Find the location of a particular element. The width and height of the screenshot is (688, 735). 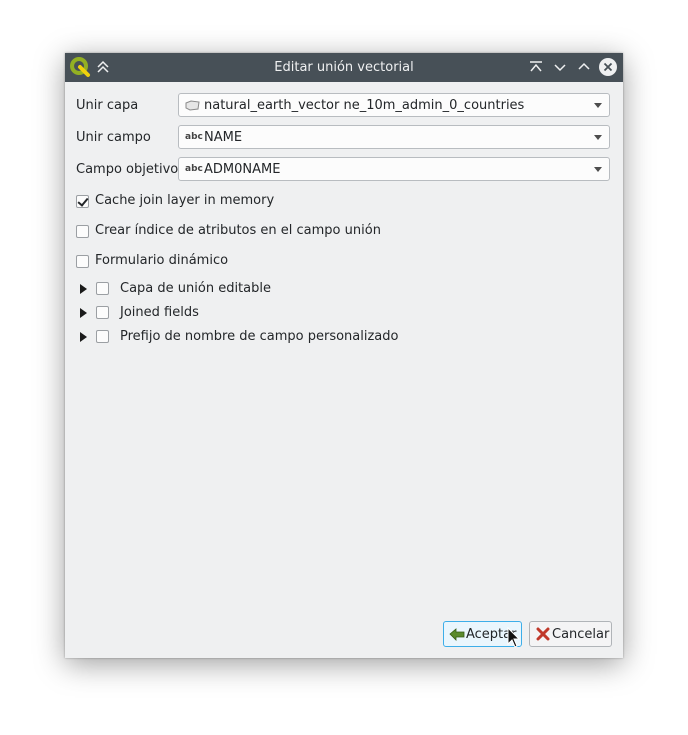

join-field-combobox: abc NAME is located at coordinates (394, 137).